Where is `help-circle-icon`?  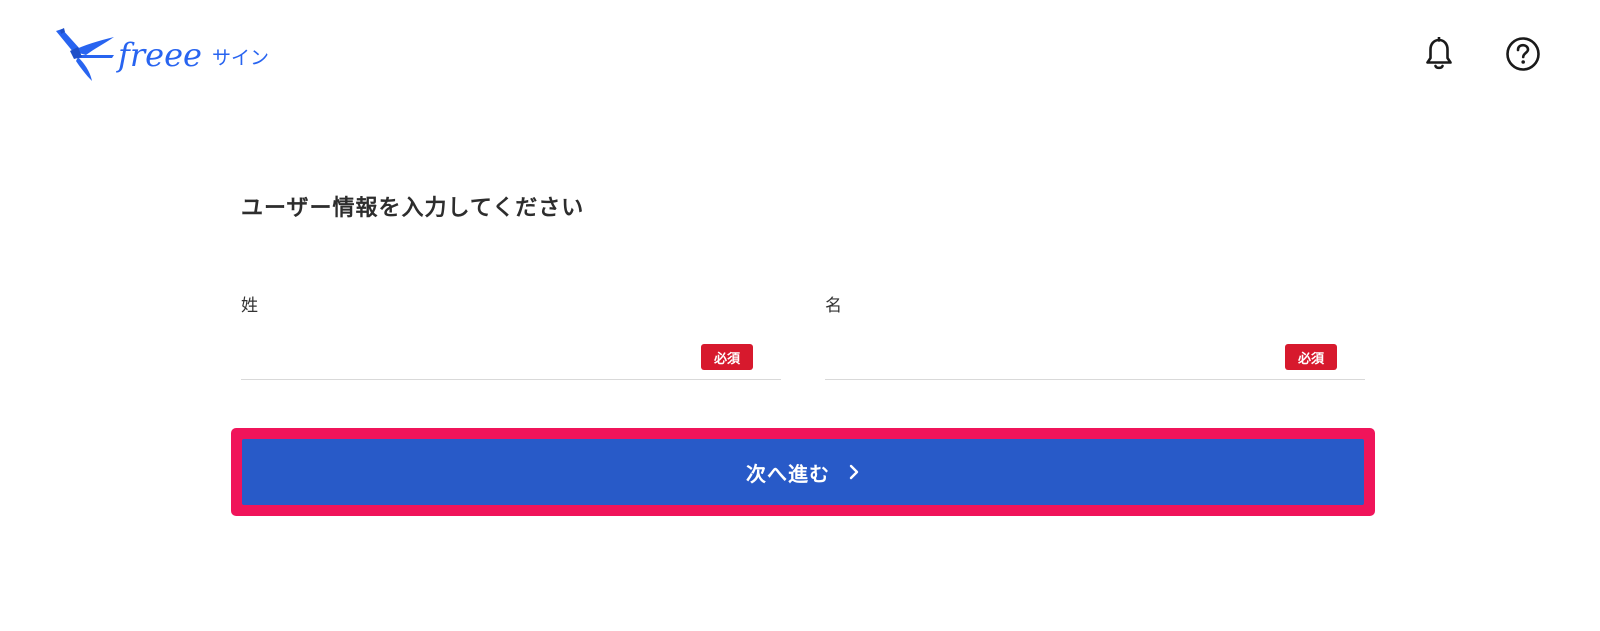
help-circle-icon is located at coordinates (1523, 54).